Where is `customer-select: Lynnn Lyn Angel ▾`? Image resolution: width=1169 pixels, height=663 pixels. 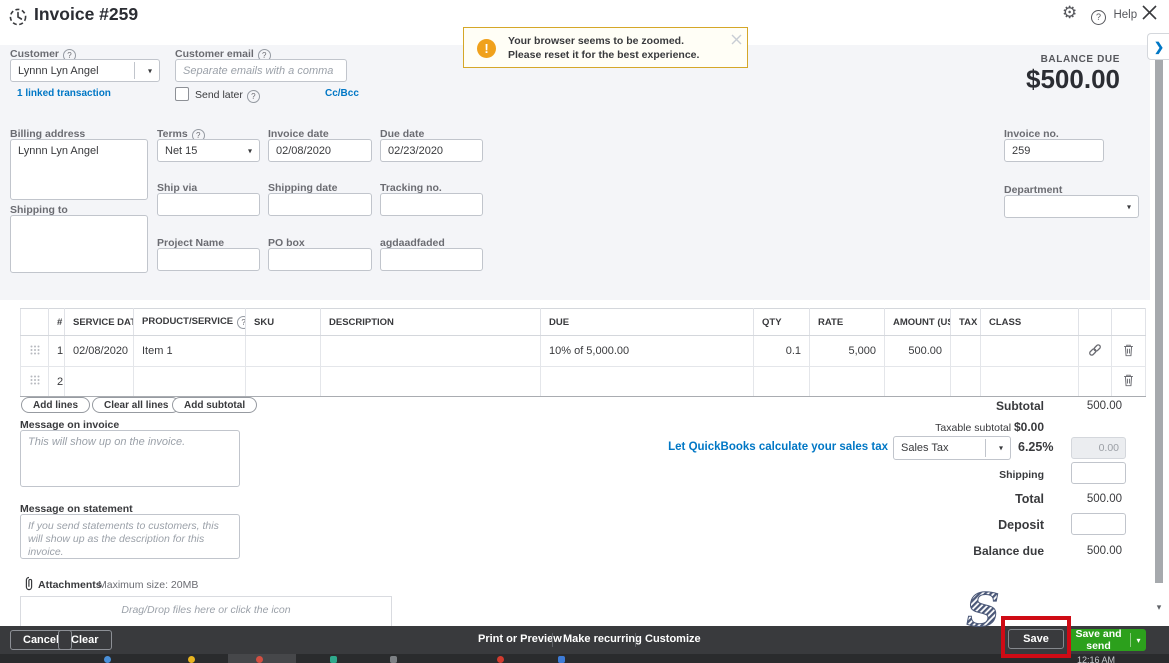 customer-select: Lynnn Lyn Angel ▾ is located at coordinates (85, 70).